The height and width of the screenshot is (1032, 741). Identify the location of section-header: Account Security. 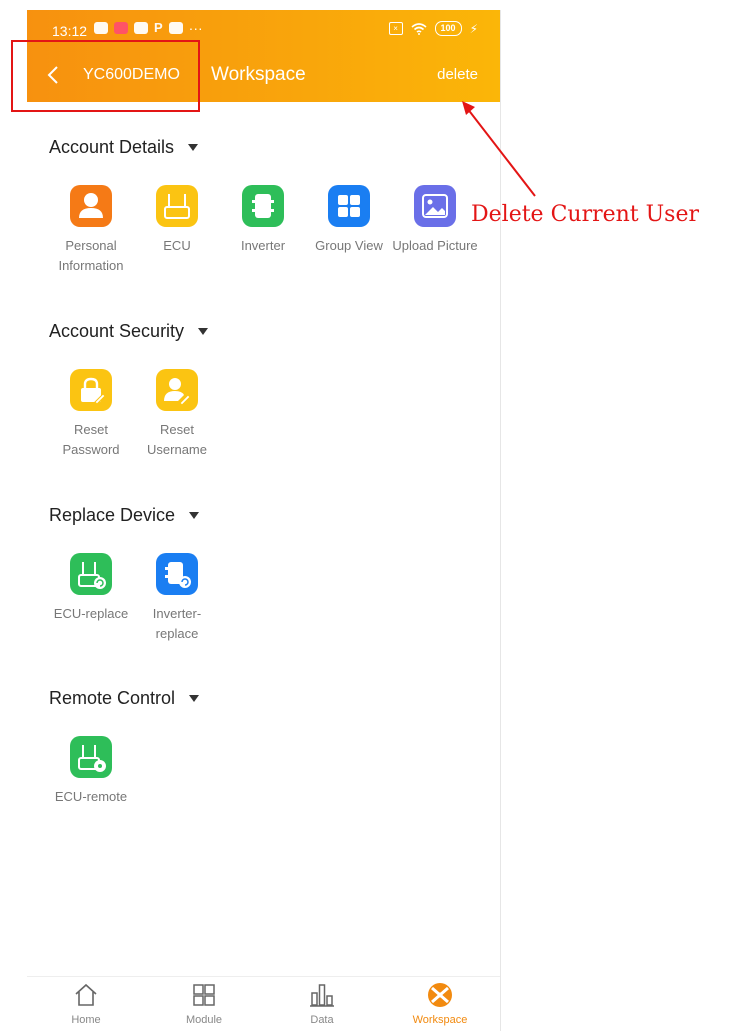
(129, 331).